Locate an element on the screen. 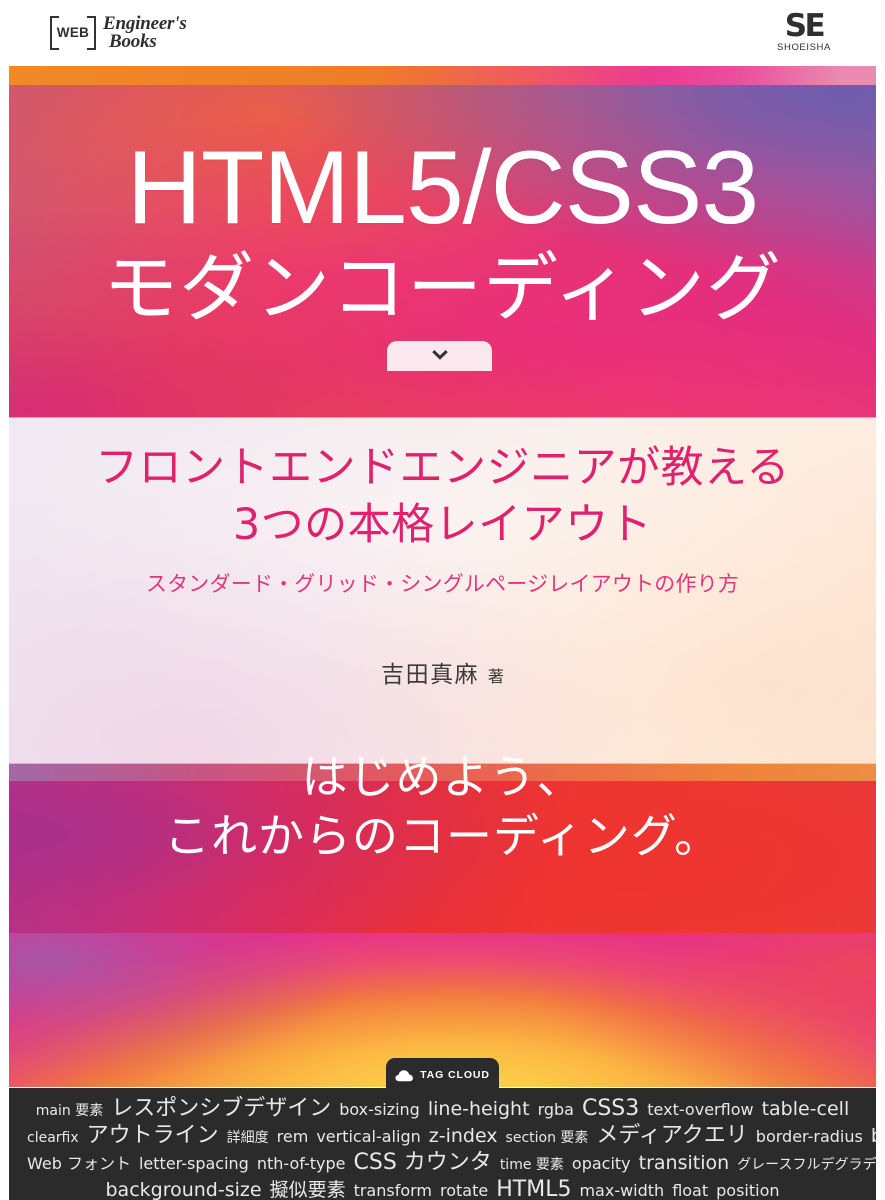  tag-cloud-term: text-overflow is located at coordinates (700, 1109).